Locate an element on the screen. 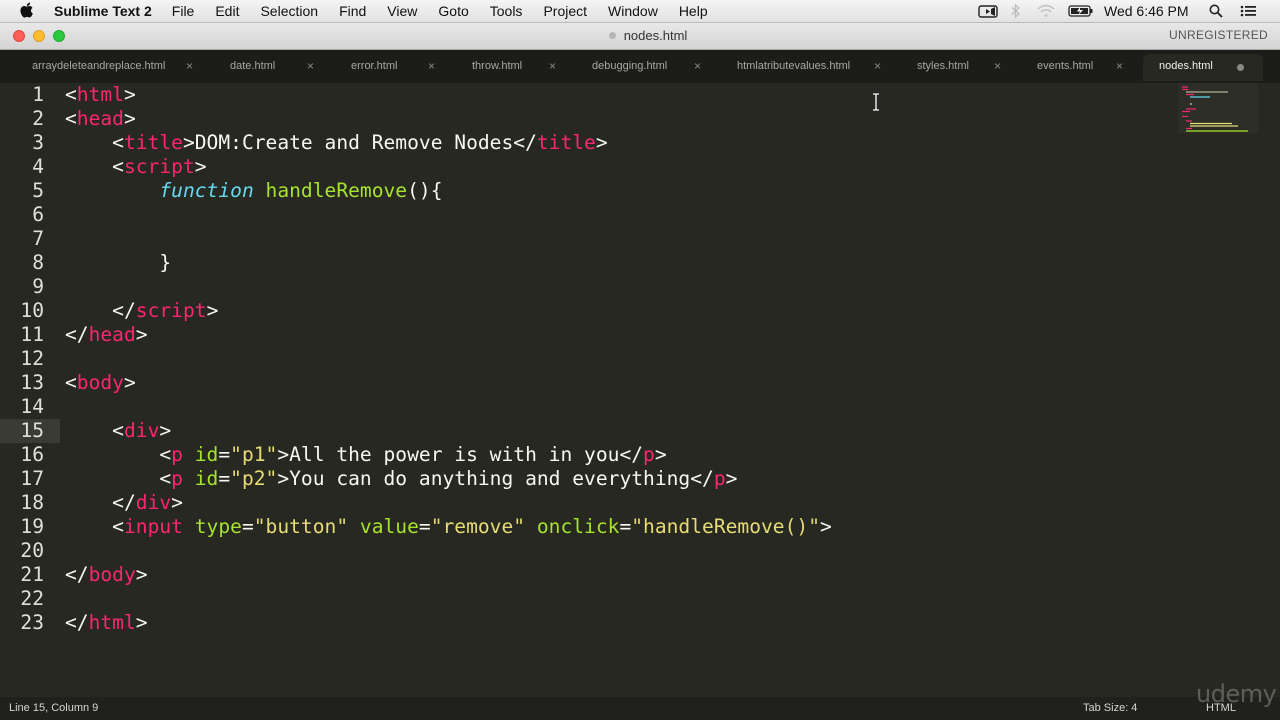 The image size is (1280, 720). tab-arraydeleteandreplace: arraydeleteandreplace.html × is located at coordinates (109, 67).